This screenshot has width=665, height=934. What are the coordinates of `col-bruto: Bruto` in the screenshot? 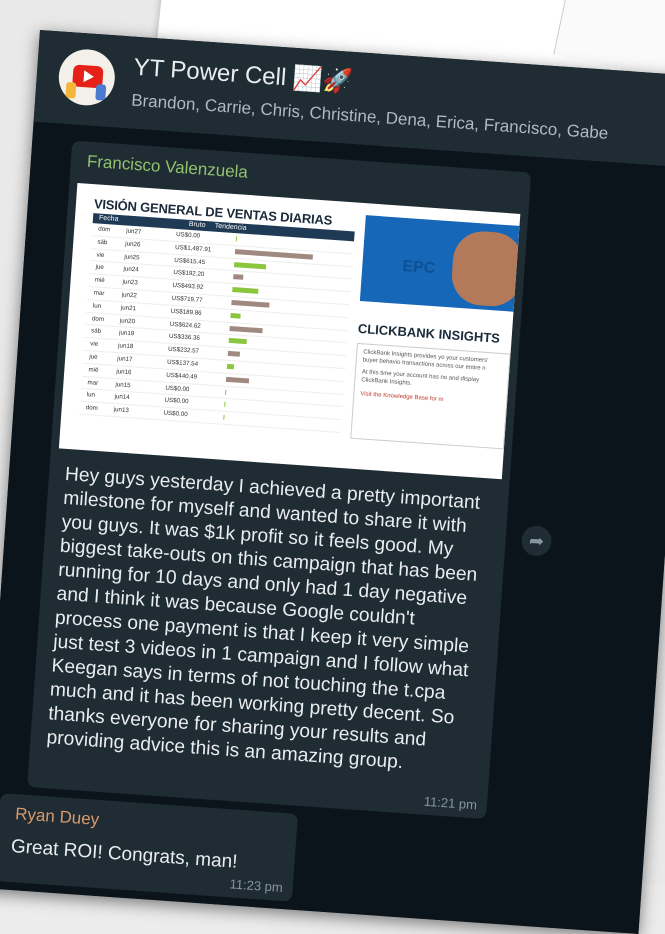 It's located at (197, 225).